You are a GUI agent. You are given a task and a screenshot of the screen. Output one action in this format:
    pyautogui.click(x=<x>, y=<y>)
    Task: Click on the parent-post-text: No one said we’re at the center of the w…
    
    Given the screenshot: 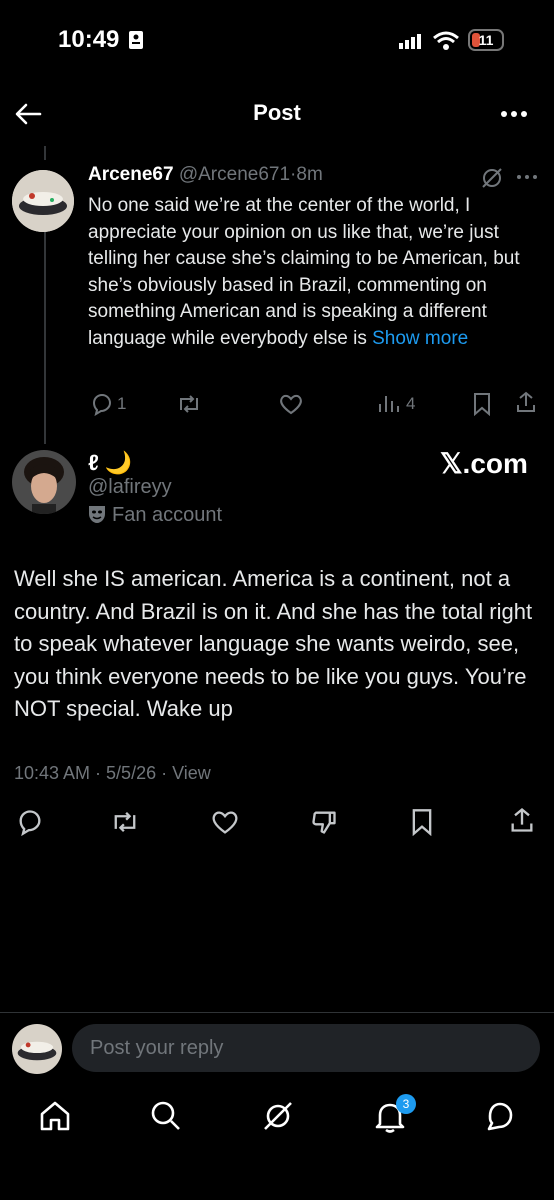 What is the action you would take?
    pyautogui.click(x=313, y=272)
    